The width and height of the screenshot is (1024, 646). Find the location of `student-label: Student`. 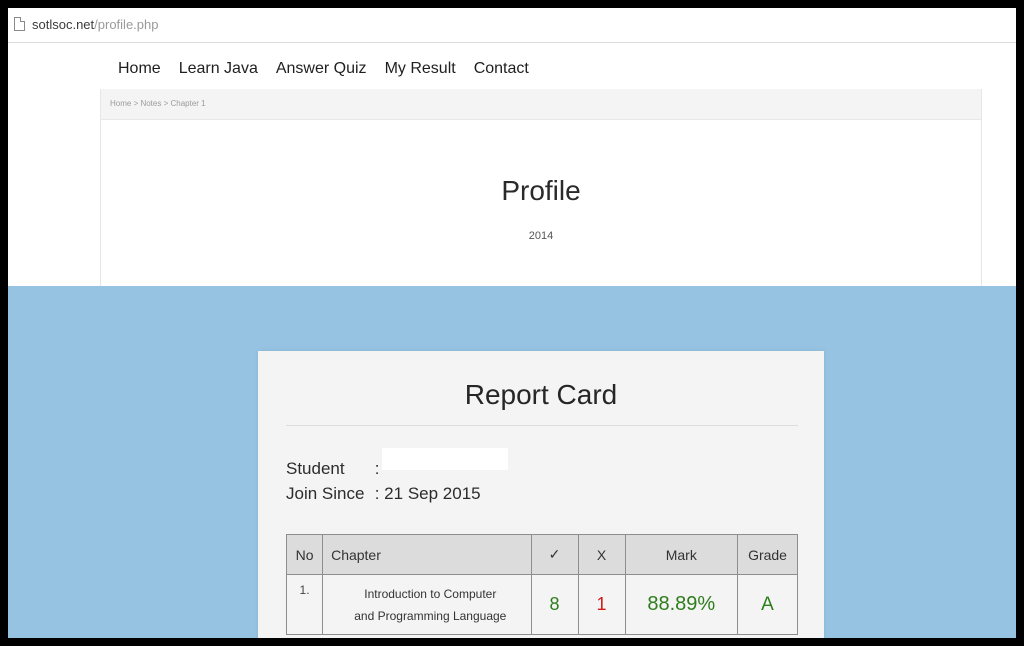

student-label: Student is located at coordinates (315, 468).